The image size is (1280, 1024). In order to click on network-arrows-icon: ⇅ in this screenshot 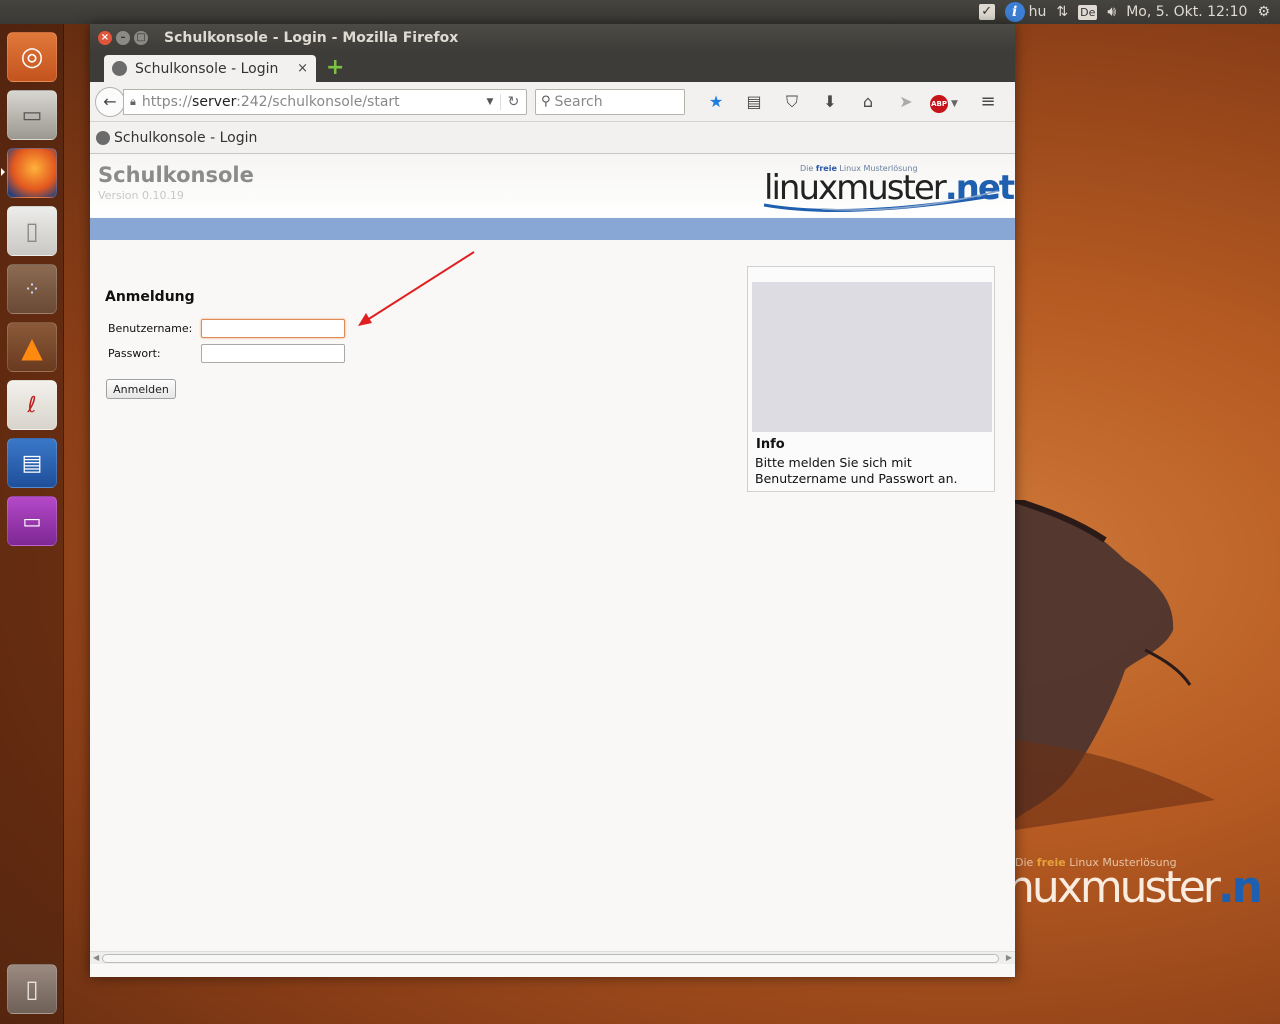, I will do `click(1062, 12)`.